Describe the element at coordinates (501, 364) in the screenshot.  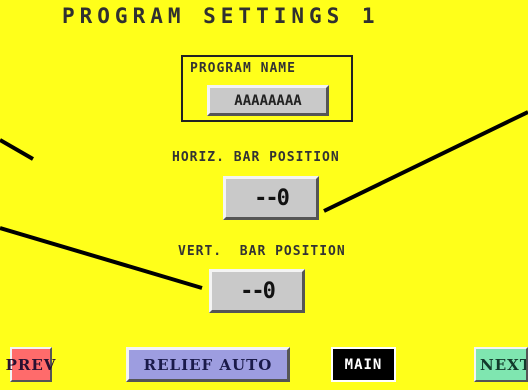
I see `next-button: NEXT` at that location.